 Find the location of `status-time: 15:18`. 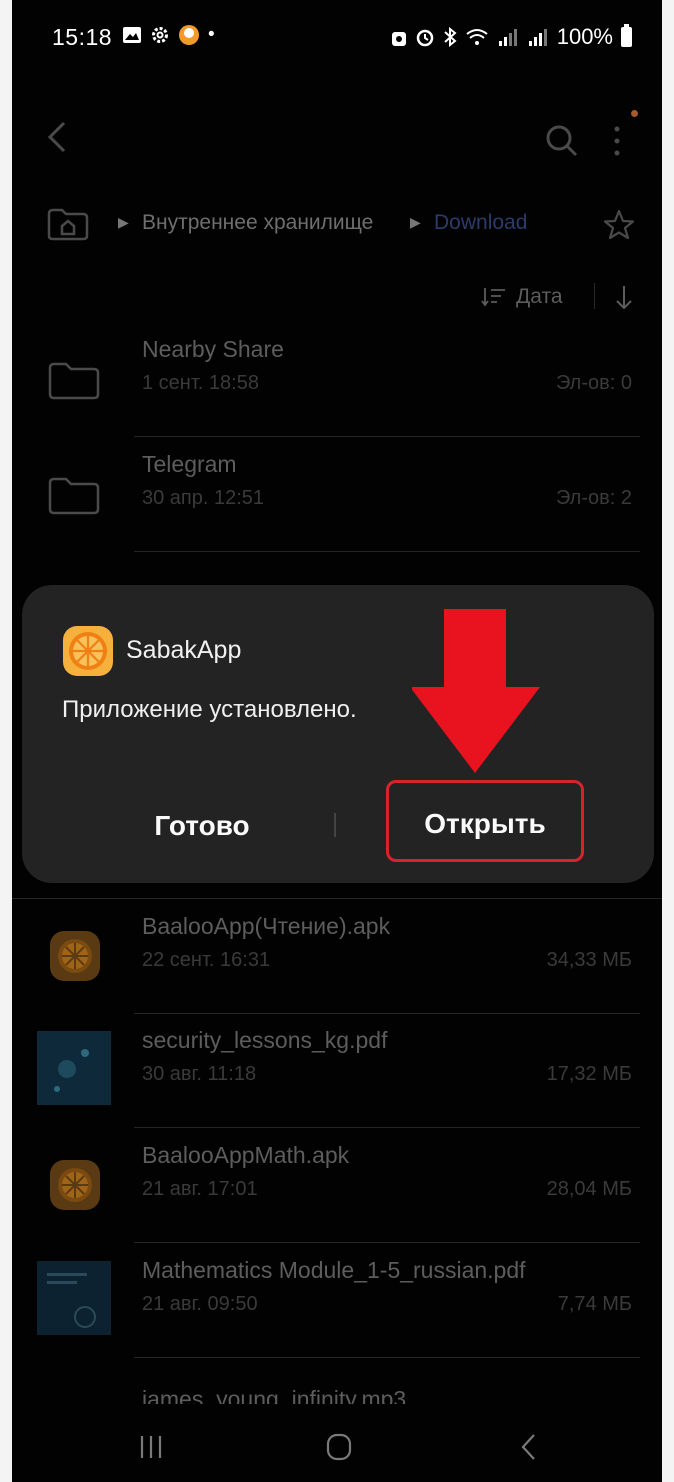

status-time: 15:18 is located at coordinates (82, 37).